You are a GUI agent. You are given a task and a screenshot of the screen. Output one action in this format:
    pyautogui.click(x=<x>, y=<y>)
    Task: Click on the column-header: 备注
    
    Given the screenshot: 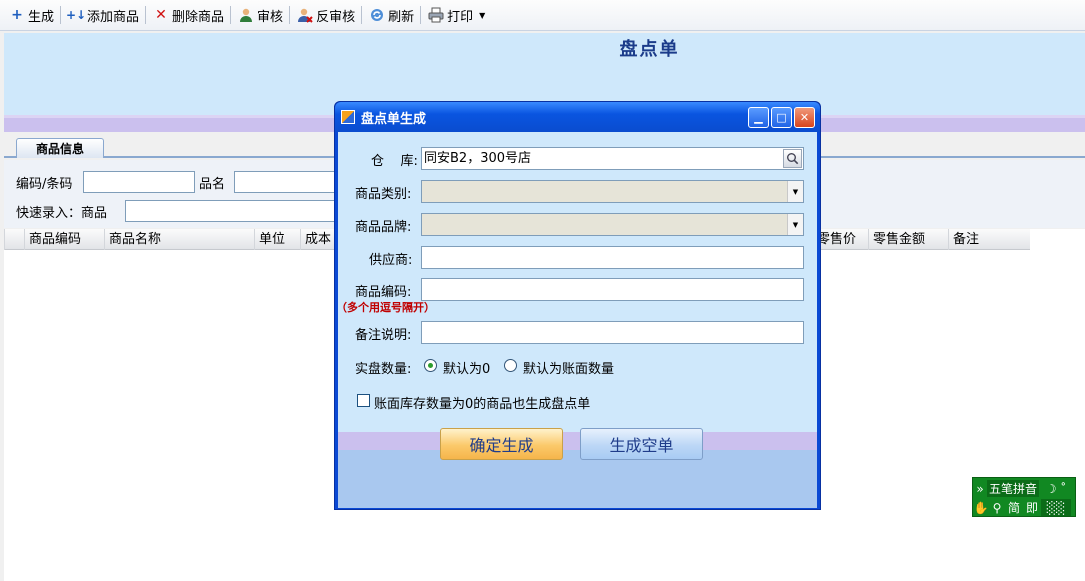 What is the action you would take?
    pyautogui.click(x=989, y=239)
    